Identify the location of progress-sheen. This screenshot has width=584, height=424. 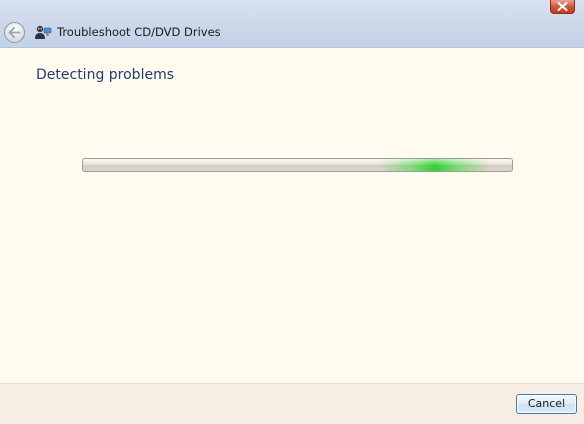
(297, 162).